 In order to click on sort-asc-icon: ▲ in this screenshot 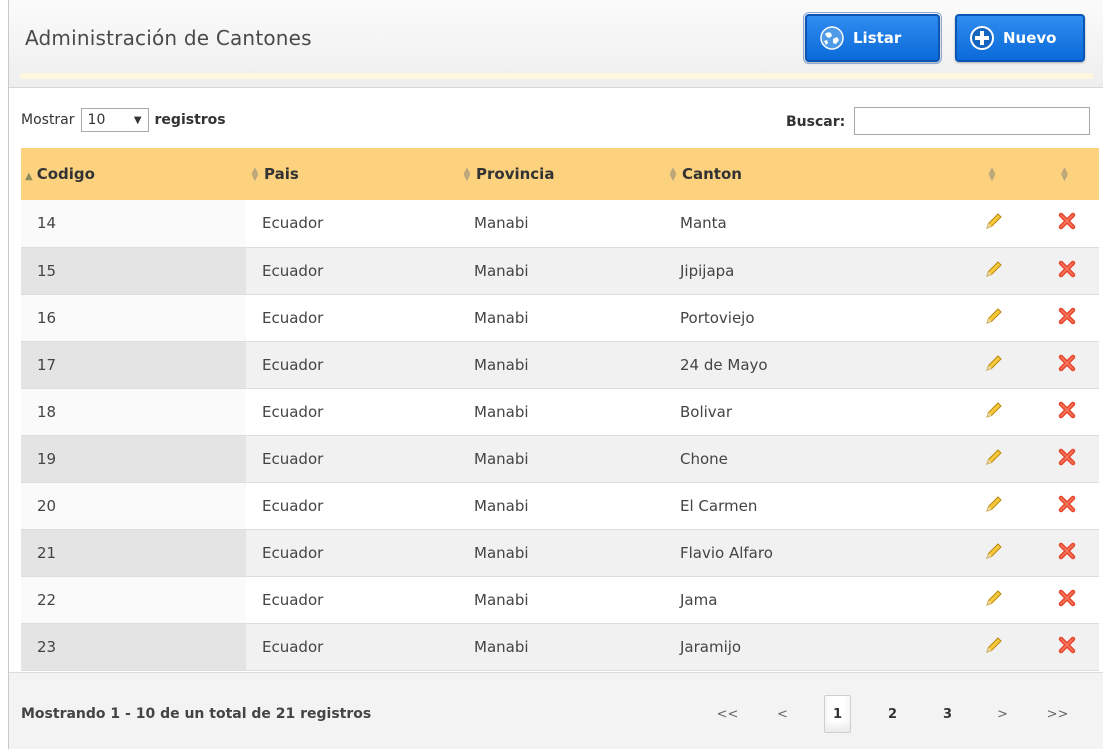, I will do `click(29, 176)`.